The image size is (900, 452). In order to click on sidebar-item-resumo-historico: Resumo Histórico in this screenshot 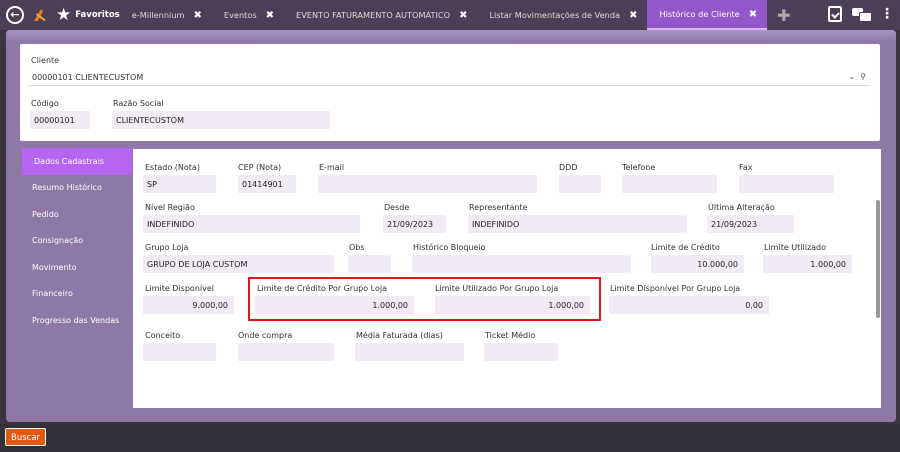, I will do `click(76, 188)`.